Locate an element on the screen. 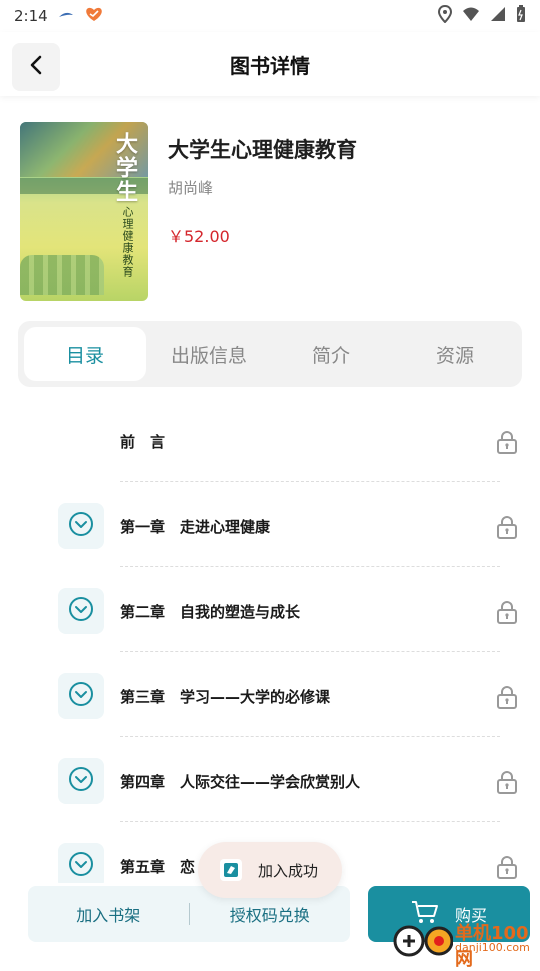  toc-item: 第三章 学习——大学的必修课 is located at coordinates (270, 695).